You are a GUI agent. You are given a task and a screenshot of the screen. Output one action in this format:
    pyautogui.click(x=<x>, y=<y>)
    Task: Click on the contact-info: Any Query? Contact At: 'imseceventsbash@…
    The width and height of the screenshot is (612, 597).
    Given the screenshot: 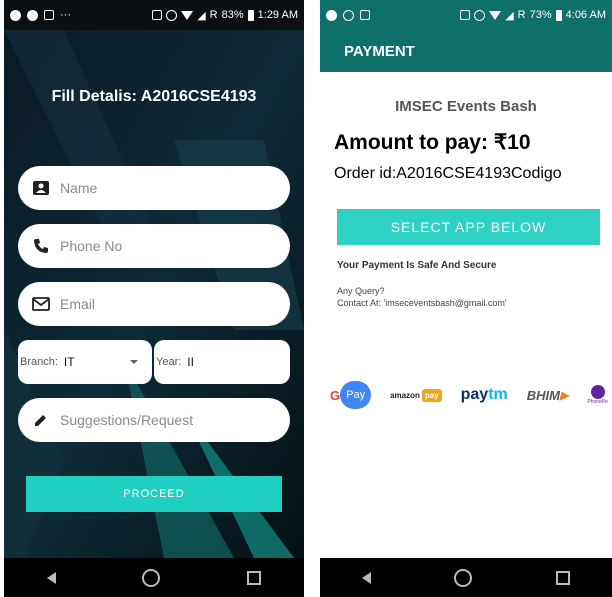 What is the action you would take?
    pyautogui.click(x=422, y=297)
    